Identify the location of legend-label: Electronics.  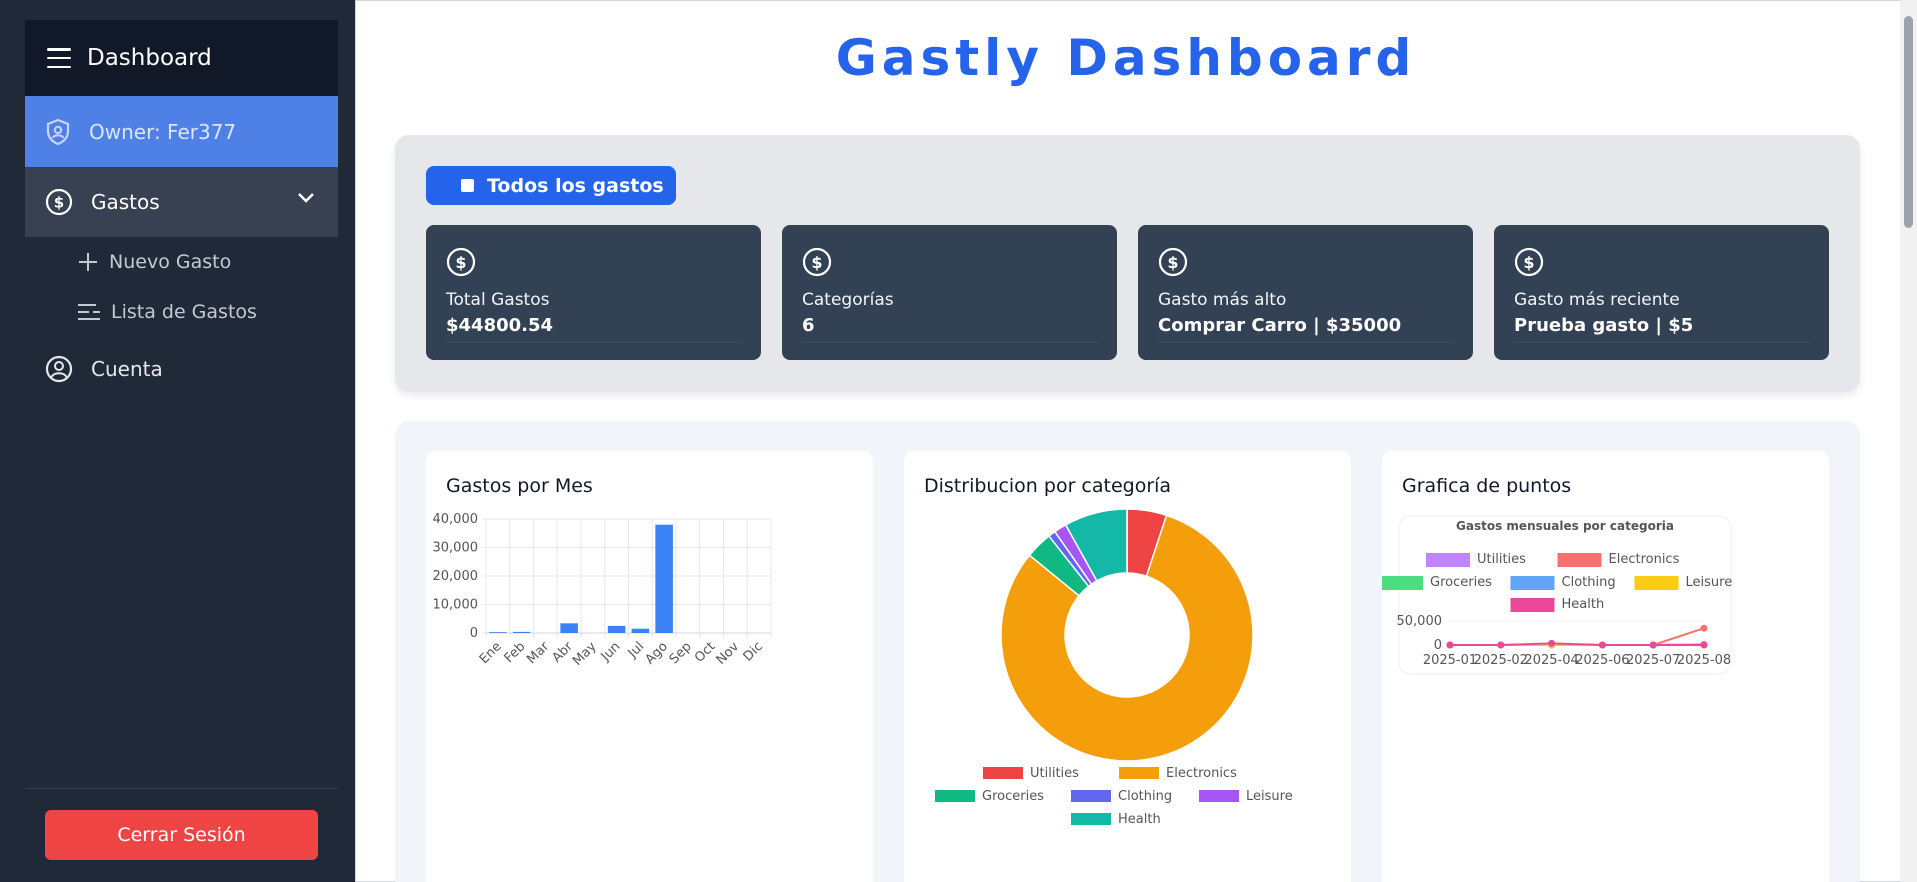
(1201, 773).